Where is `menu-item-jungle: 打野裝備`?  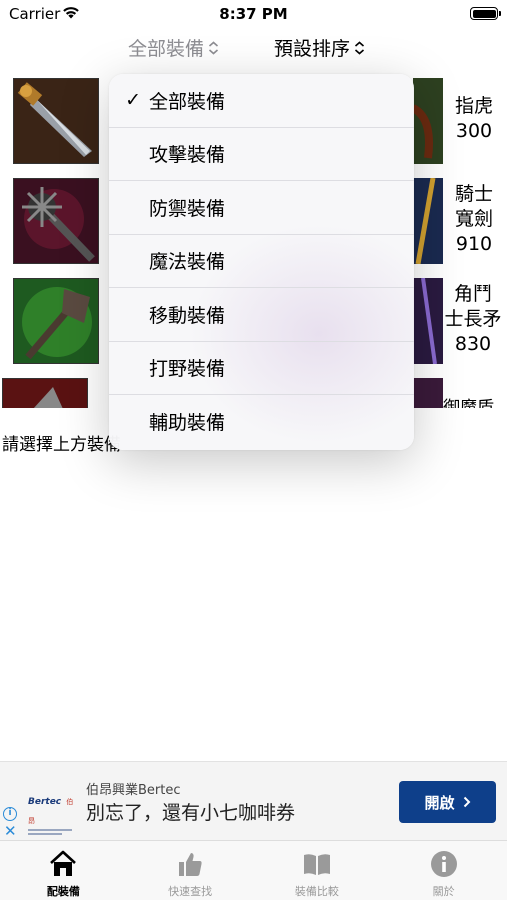 menu-item-jungle: 打野裝備 is located at coordinates (261, 368).